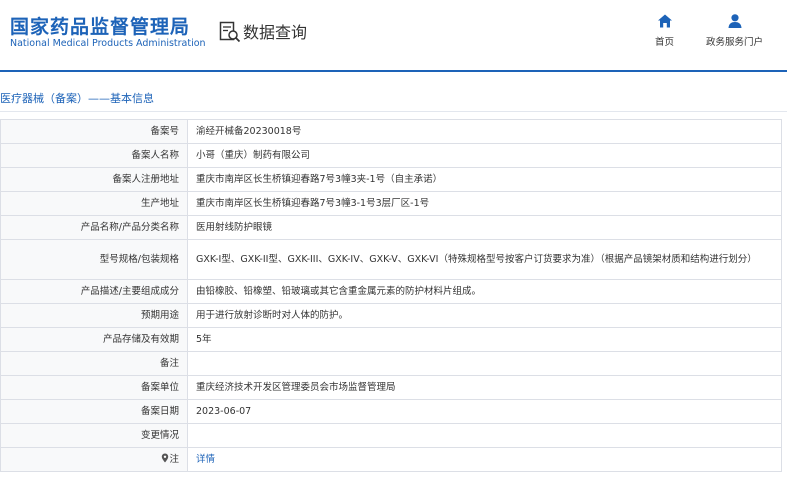  What do you see at coordinates (484, 459) in the screenshot?
I see `details-link: 详情` at bounding box center [484, 459].